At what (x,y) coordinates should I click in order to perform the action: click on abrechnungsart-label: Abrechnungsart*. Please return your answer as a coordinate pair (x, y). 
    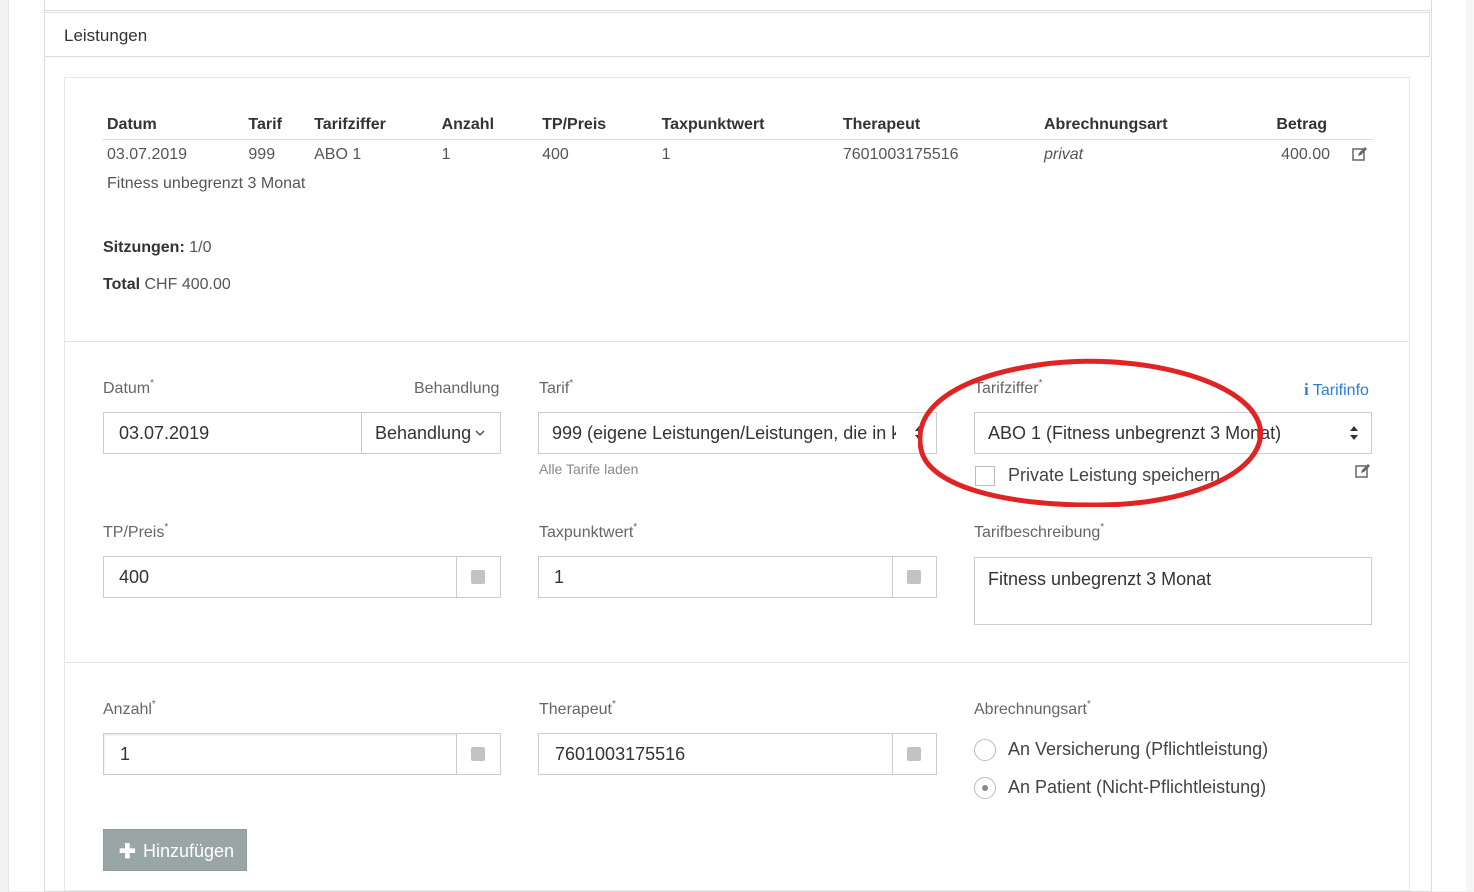
    Looking at the image, I should click on (1032, 709).